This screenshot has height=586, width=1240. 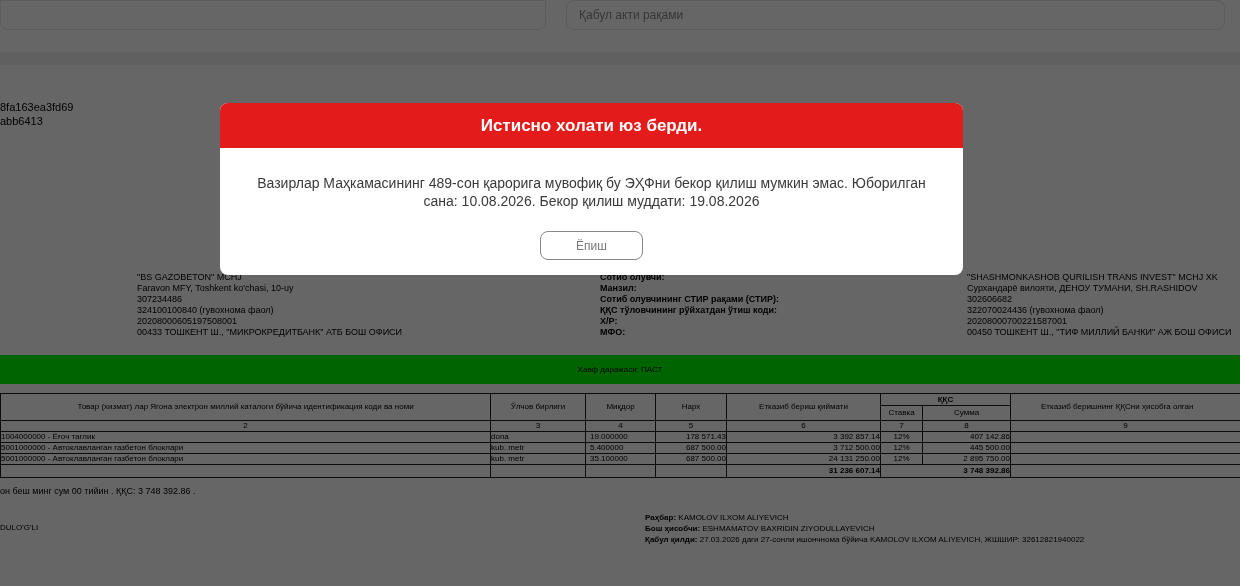 What do you see at coordinates (901, 426) in the screenshot?
I see `column-number: 7` at bounding box center [901, 426].